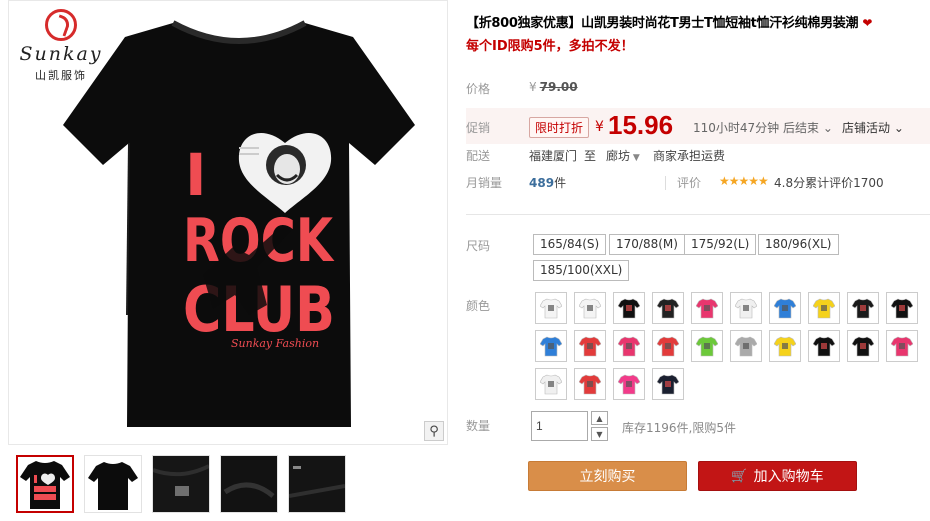 The image size is (930, 521). I want to click on color-label: 颜色, so click(478, 306).